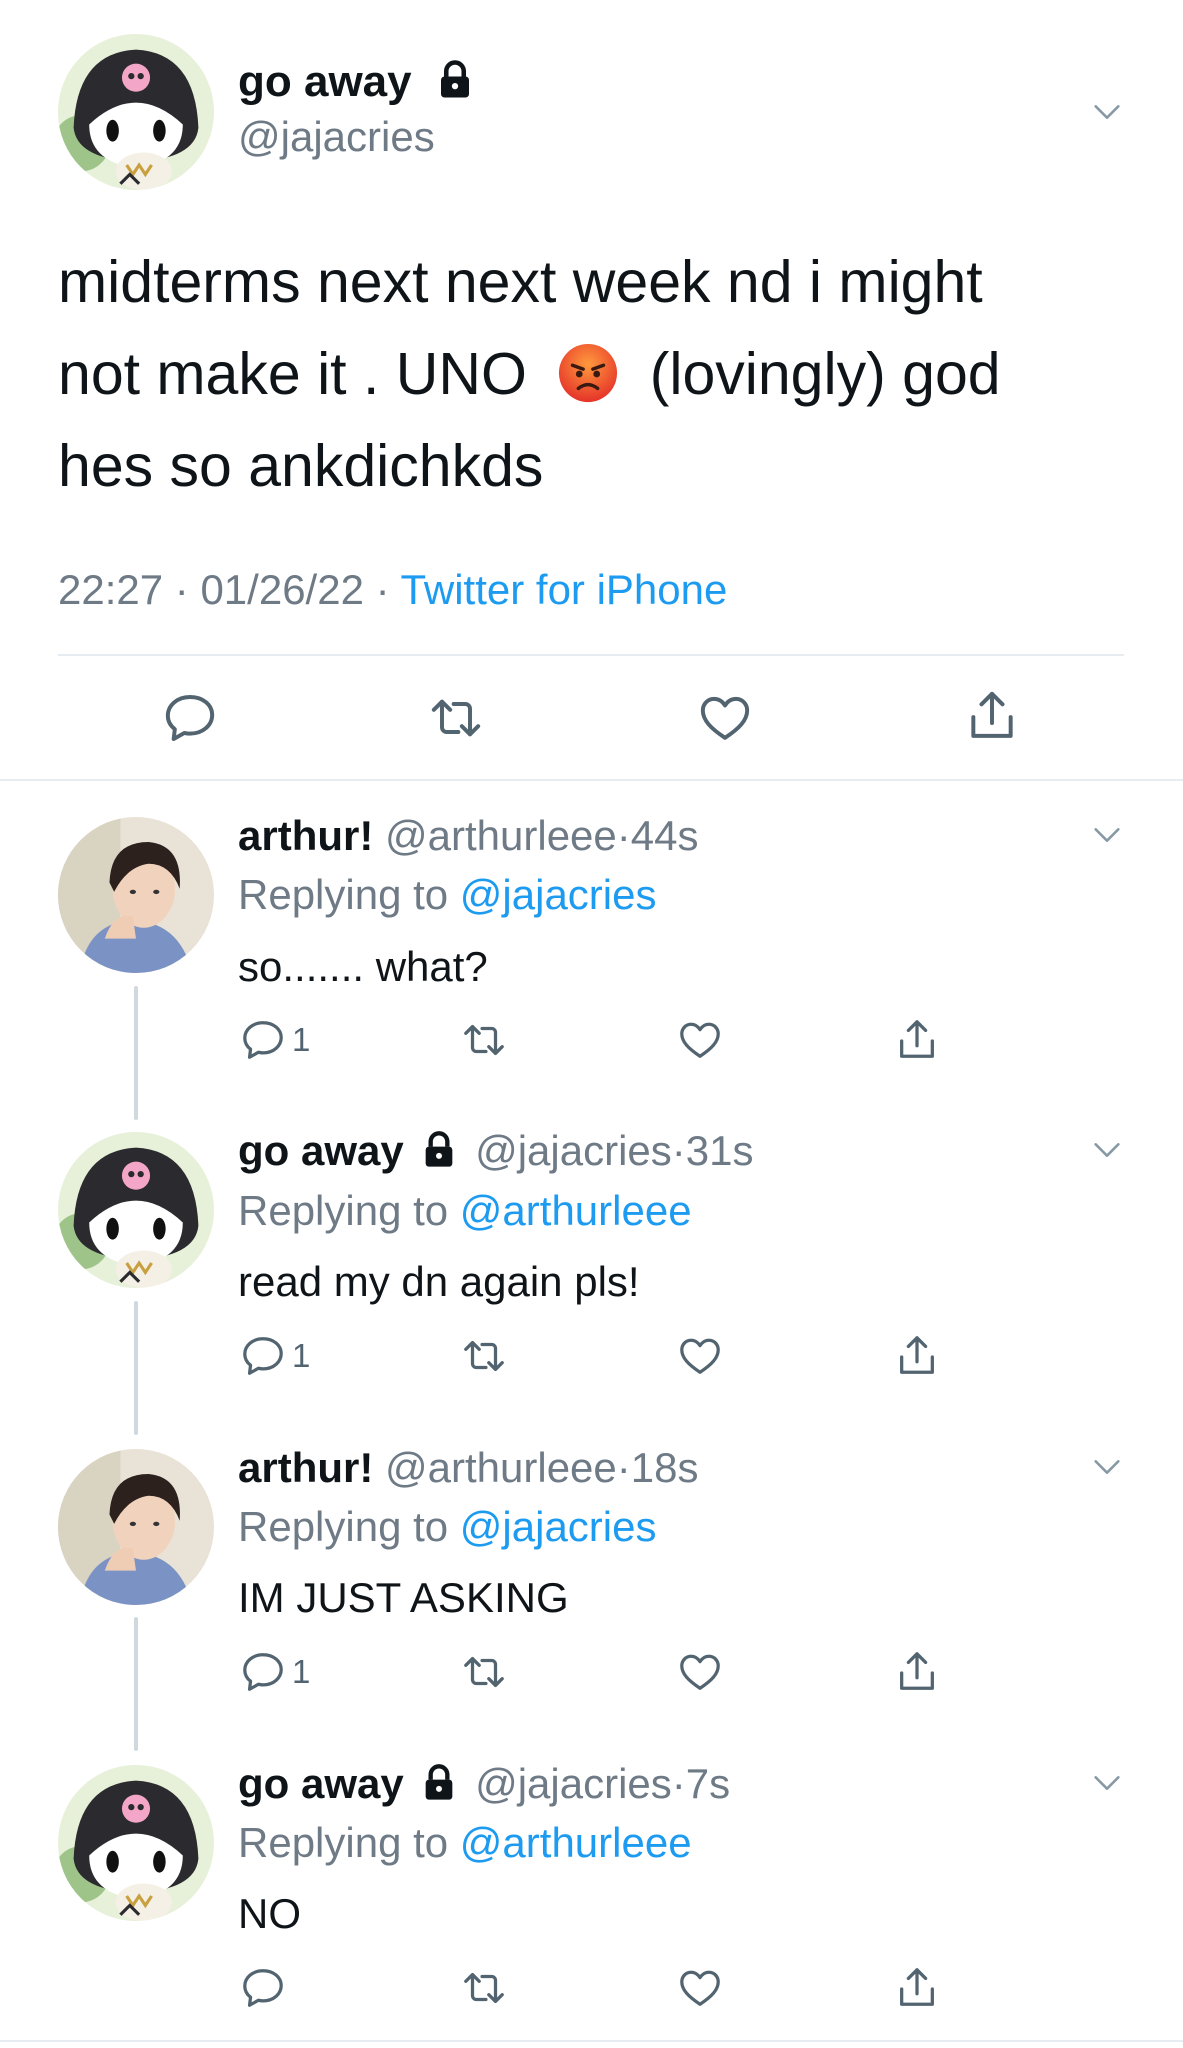 The image size is (1183, 2048). Describe the element at coordinates (439, 1281) in the screenshot. I see `reply-text: read my dn again pls!` at that location.